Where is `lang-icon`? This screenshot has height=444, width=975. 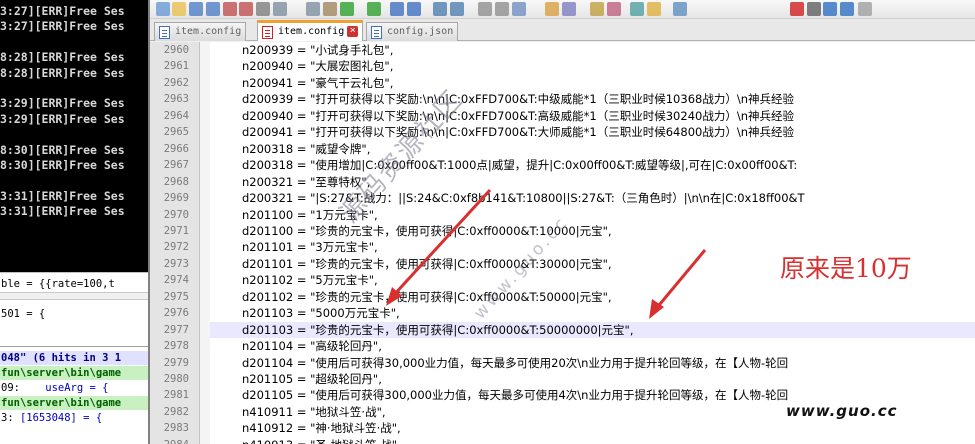 lang-icon is located at coordinates (597, 9).